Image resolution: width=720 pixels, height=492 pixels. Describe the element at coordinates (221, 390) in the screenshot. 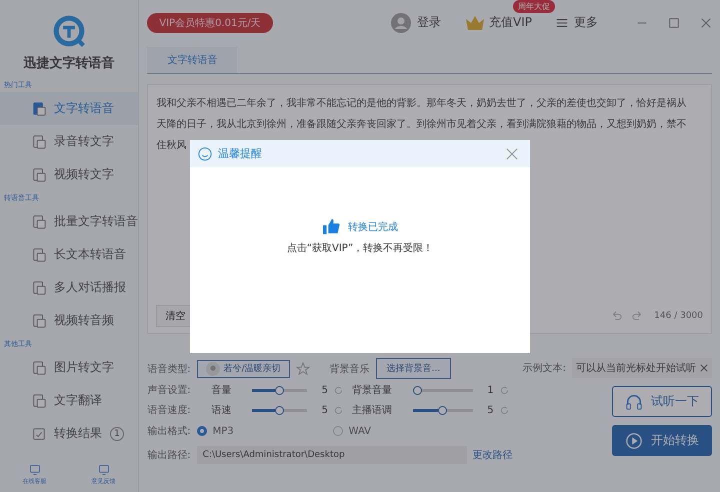

I see `slider-label: 音量` at that location.